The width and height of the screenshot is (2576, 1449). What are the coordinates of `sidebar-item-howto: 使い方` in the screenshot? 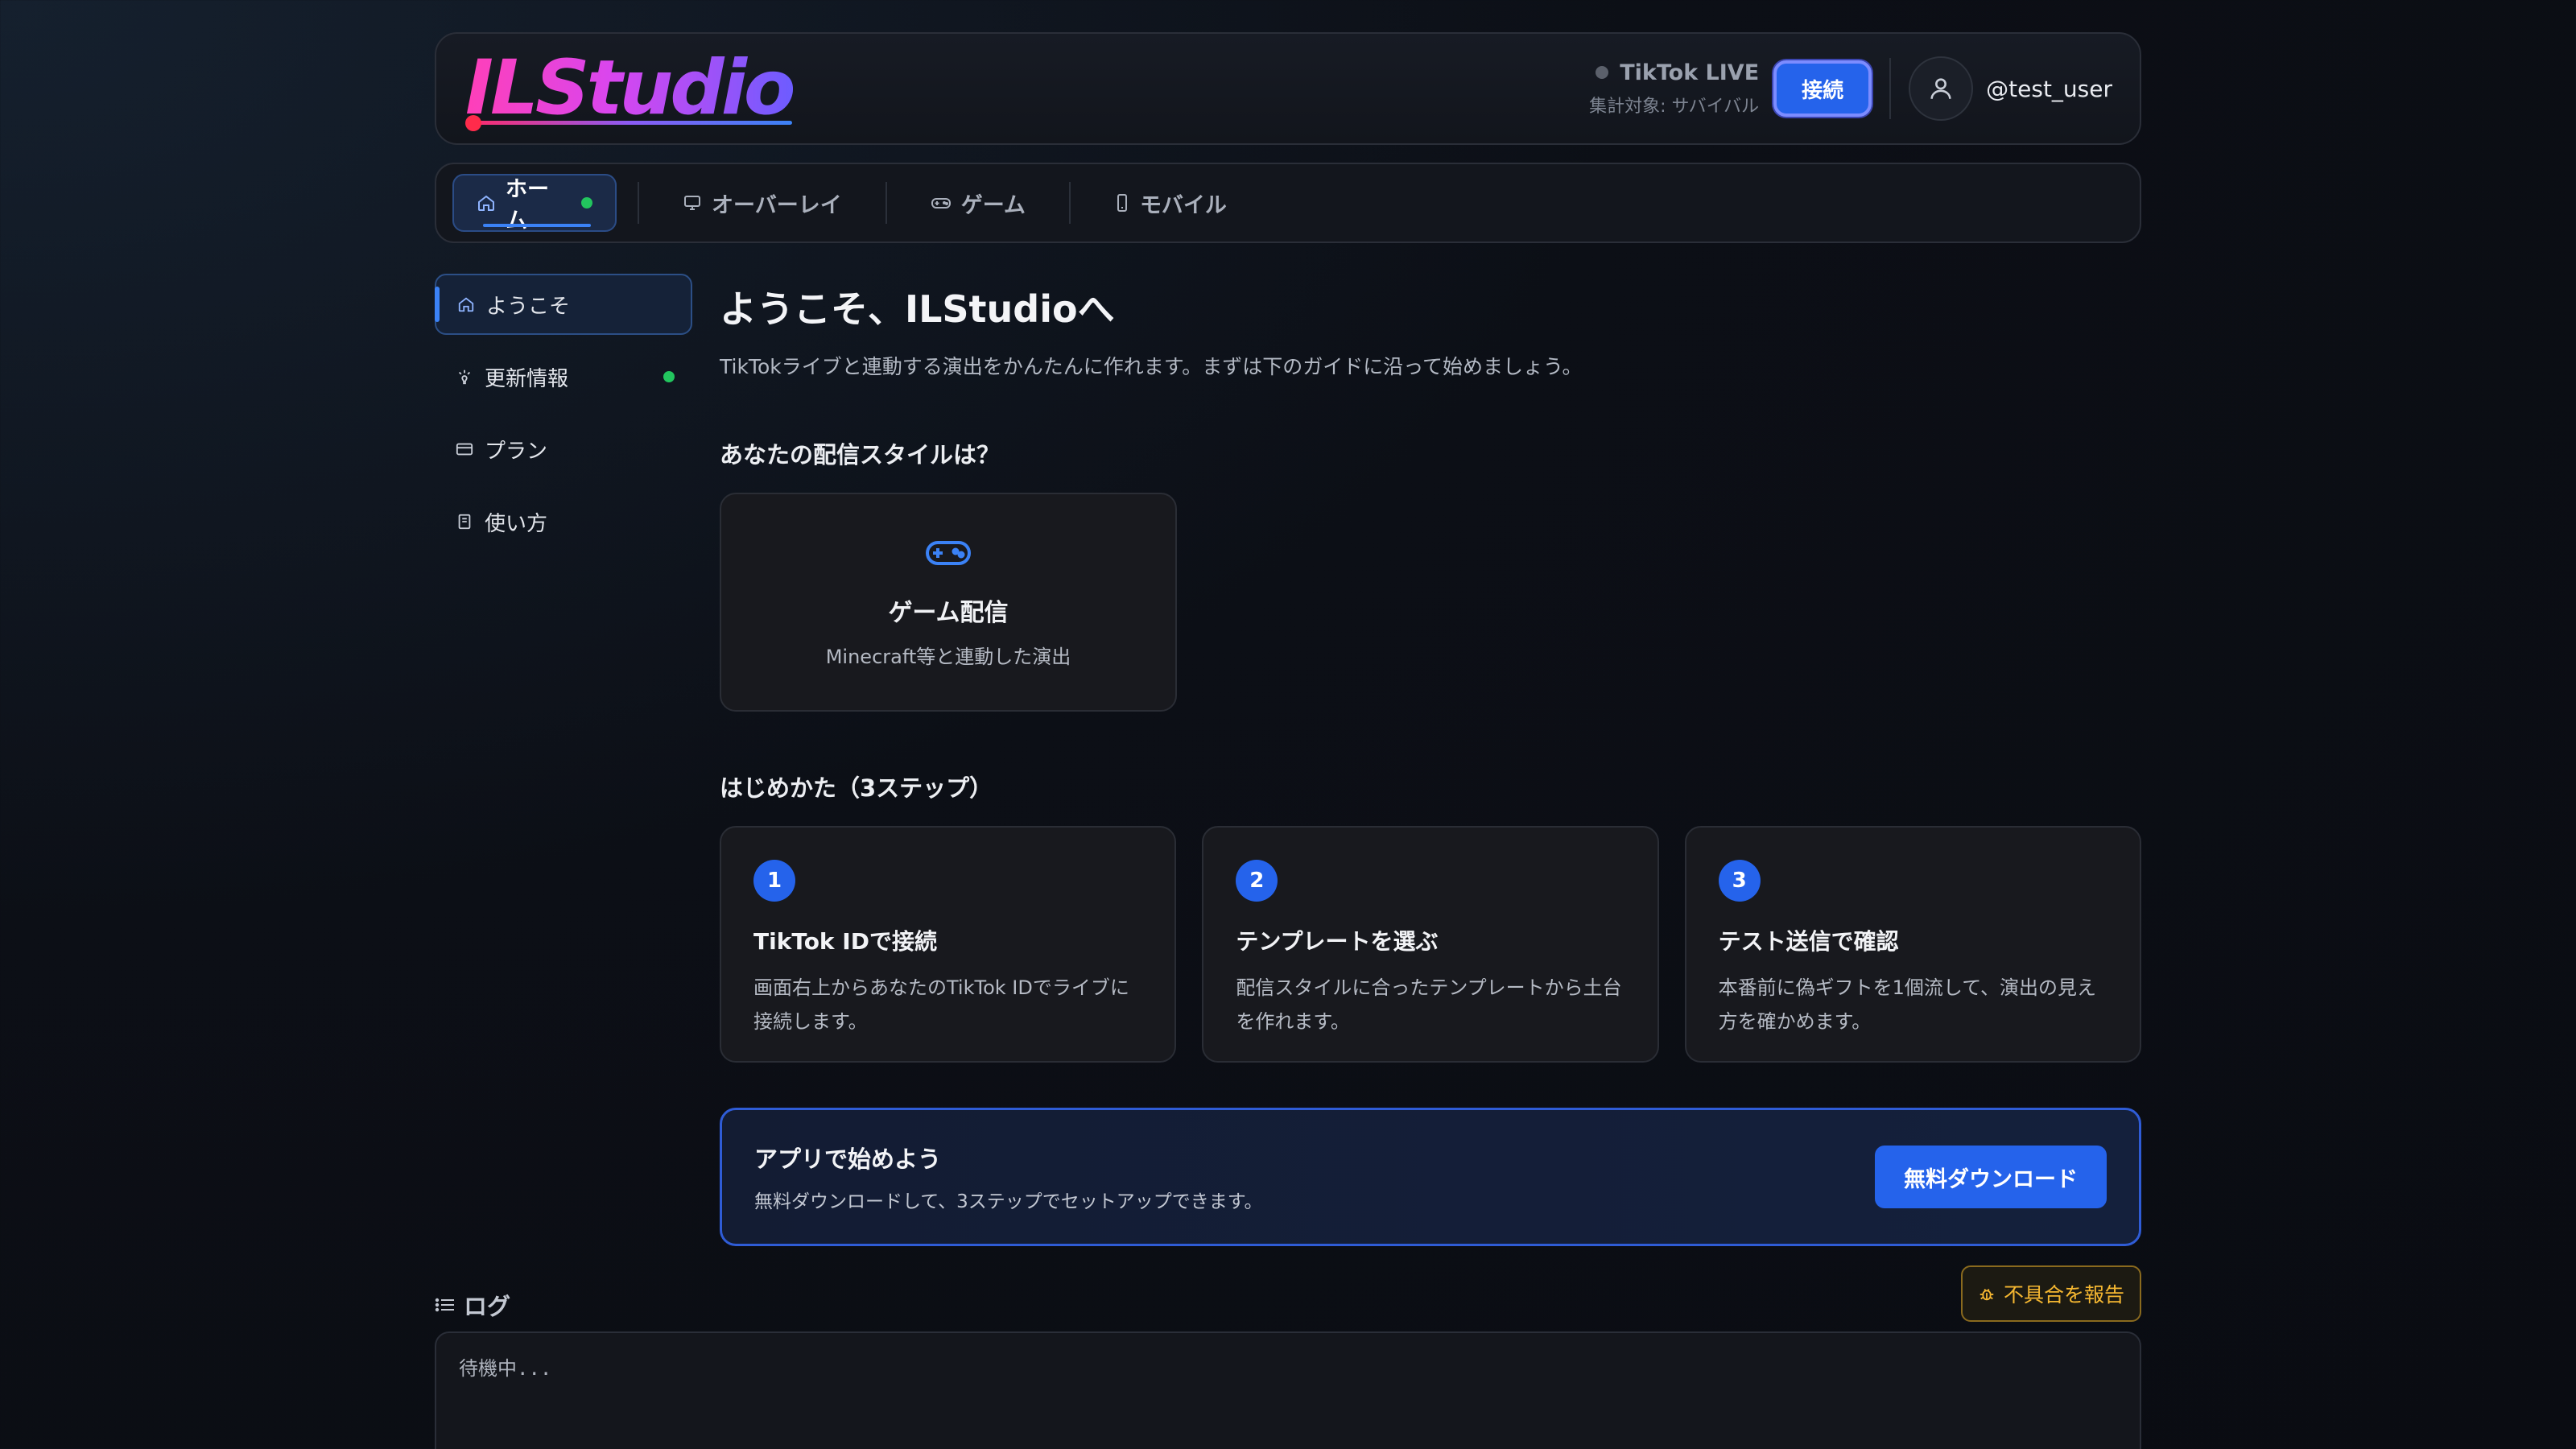 It's located at (563, 521).